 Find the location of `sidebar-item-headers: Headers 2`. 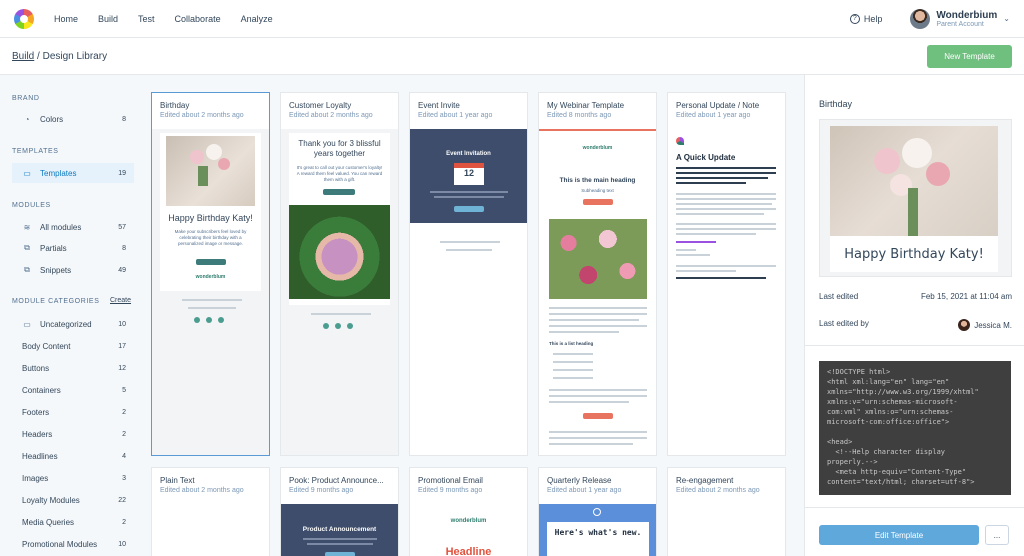

sidebar-item-headers: Headers 2 is located at coordinates (73, 434).